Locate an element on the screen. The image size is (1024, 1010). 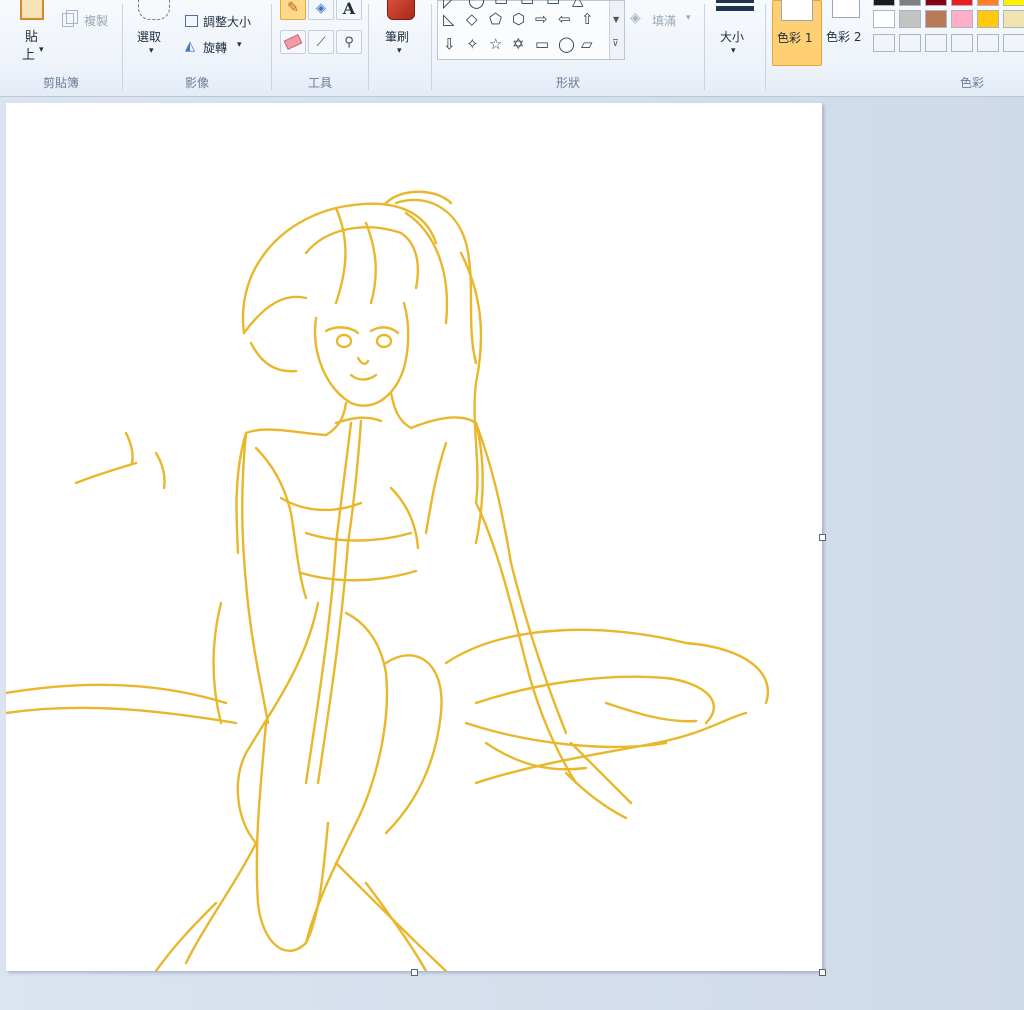
scroll-down-icon: ▼ is located at coordinates (616, 19).